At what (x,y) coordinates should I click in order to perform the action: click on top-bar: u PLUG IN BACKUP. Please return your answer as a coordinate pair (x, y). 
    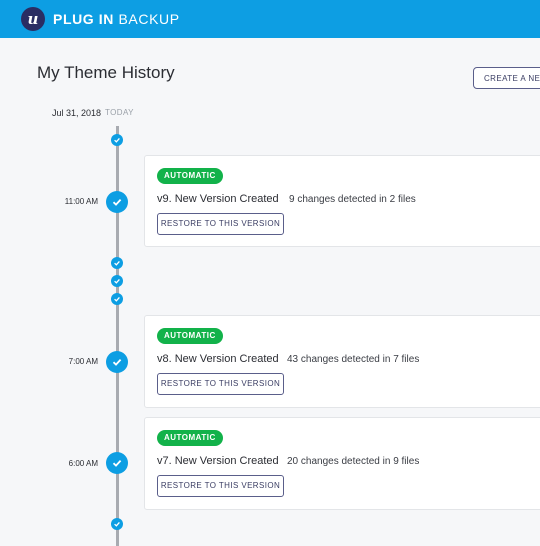
    Looking at the image, I should click on (270, 19).